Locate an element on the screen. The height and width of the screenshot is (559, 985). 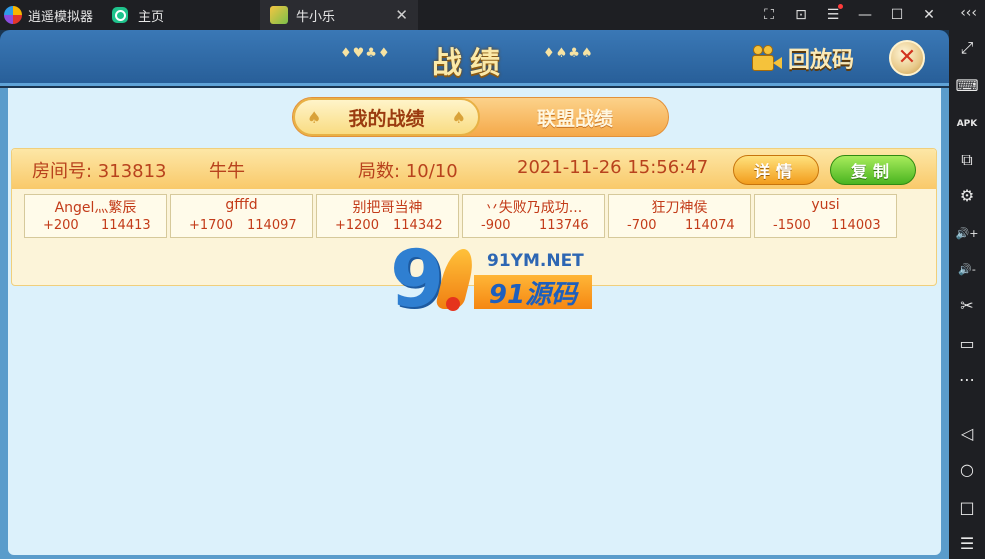
more-icon: ⋯ is located at coordinates (967, 380).